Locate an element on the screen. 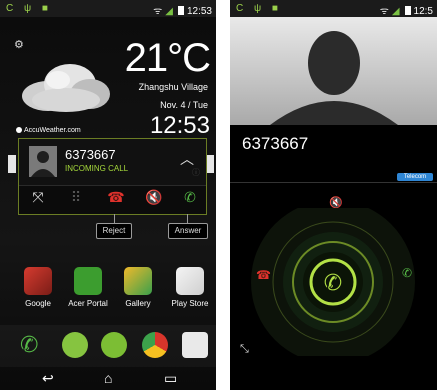 The width and height of the screenshot is (437, 390). decline-icon: ☎ is located at coordinates (263, 275).